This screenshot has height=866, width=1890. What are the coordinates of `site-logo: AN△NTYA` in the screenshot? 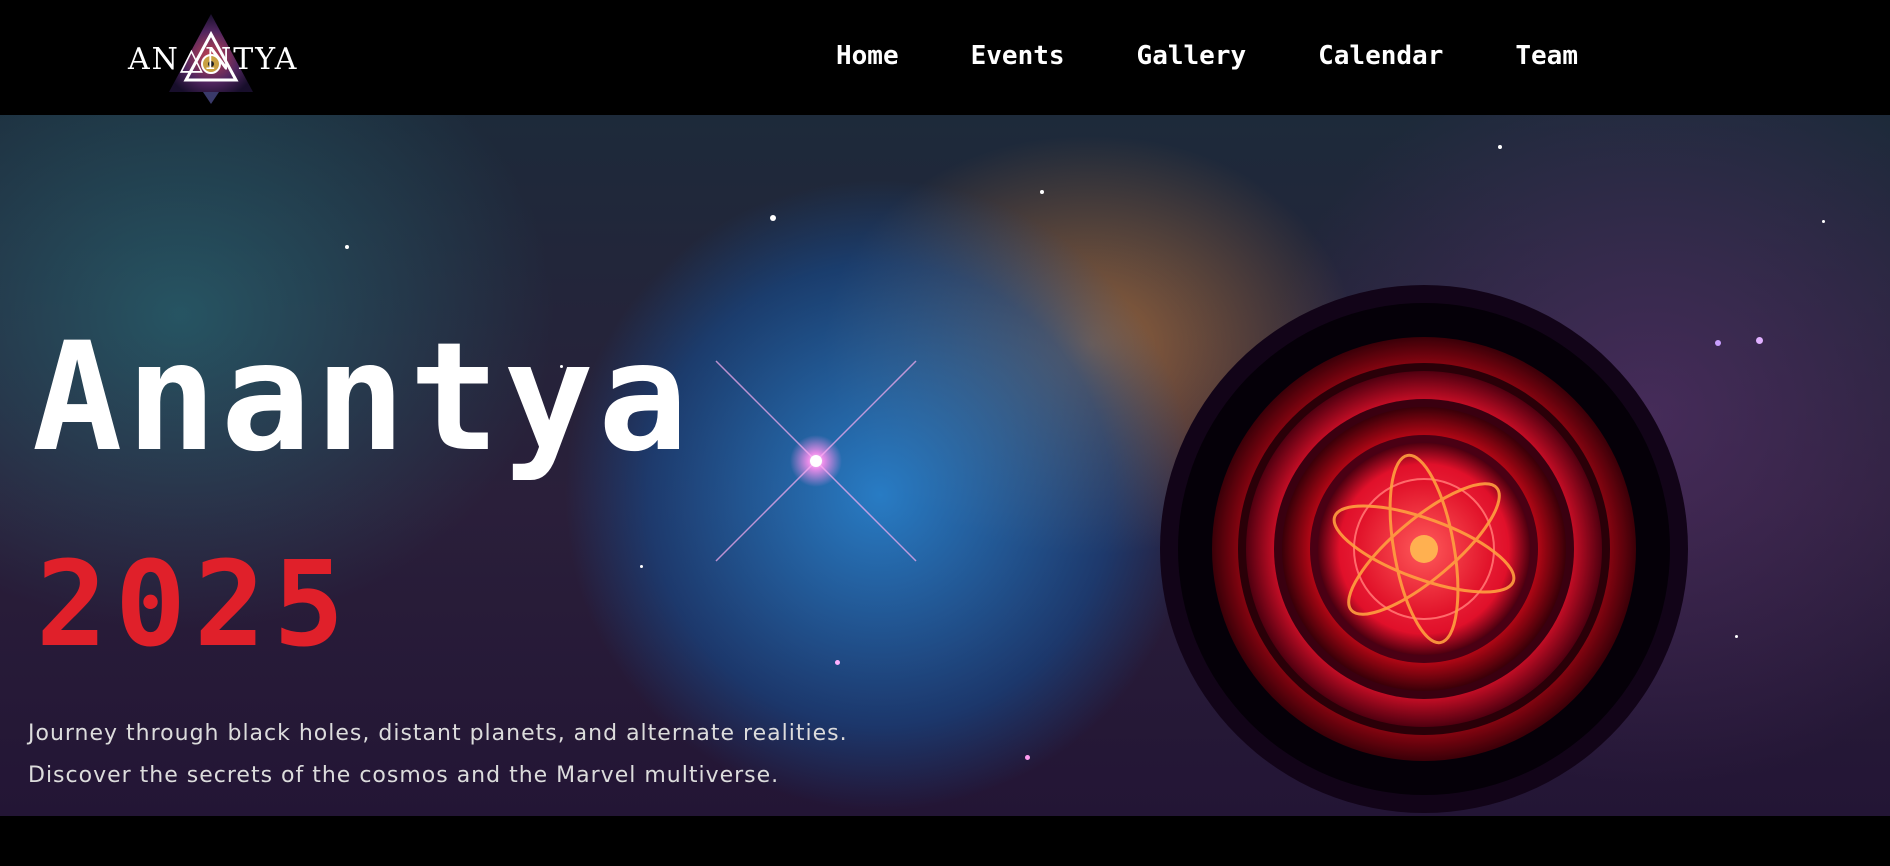 It's located at (233, 62).